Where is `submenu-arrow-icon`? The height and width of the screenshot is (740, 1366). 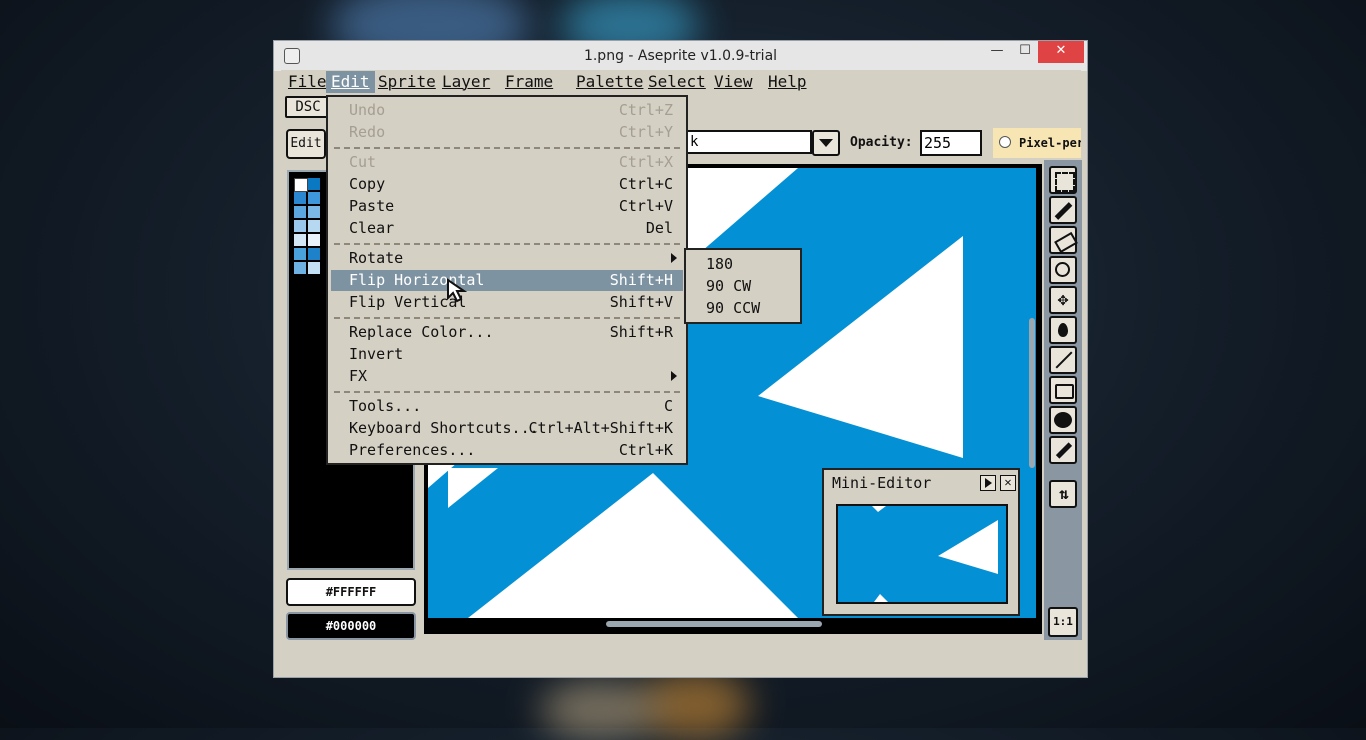 submenu-arrow-icon is located at coordinates (674, 376).